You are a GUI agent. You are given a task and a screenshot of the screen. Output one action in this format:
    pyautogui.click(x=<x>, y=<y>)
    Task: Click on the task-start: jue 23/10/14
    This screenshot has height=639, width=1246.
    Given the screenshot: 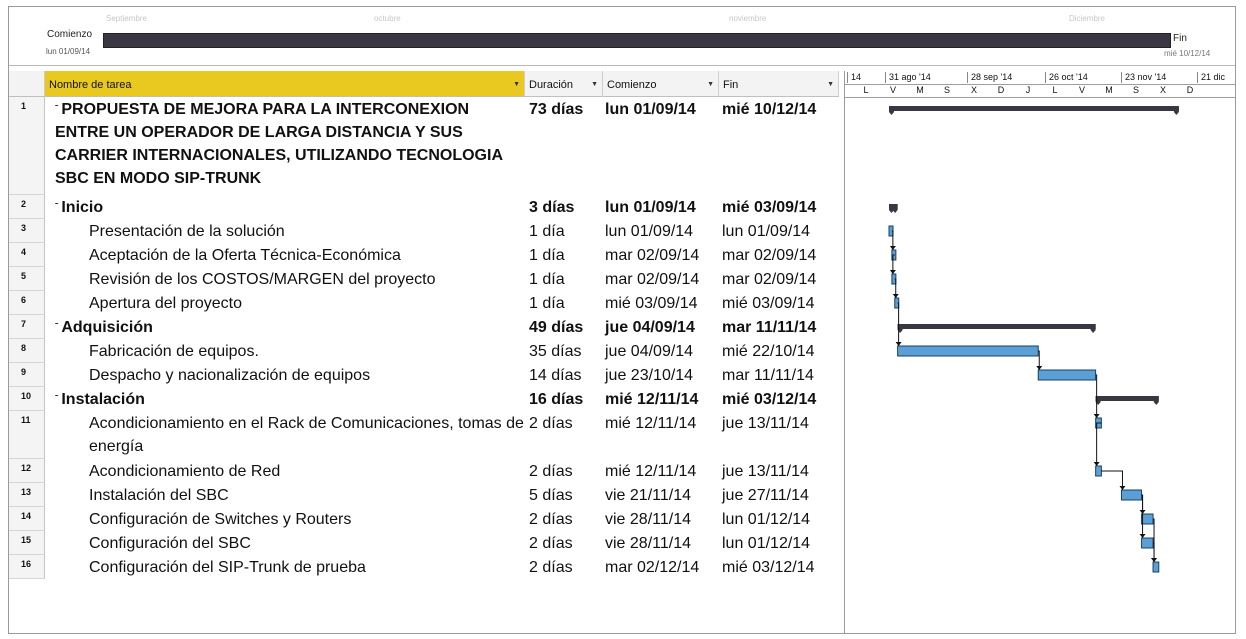 What is the action you would take?
    pyautogui.click(x=649, y=376)
    